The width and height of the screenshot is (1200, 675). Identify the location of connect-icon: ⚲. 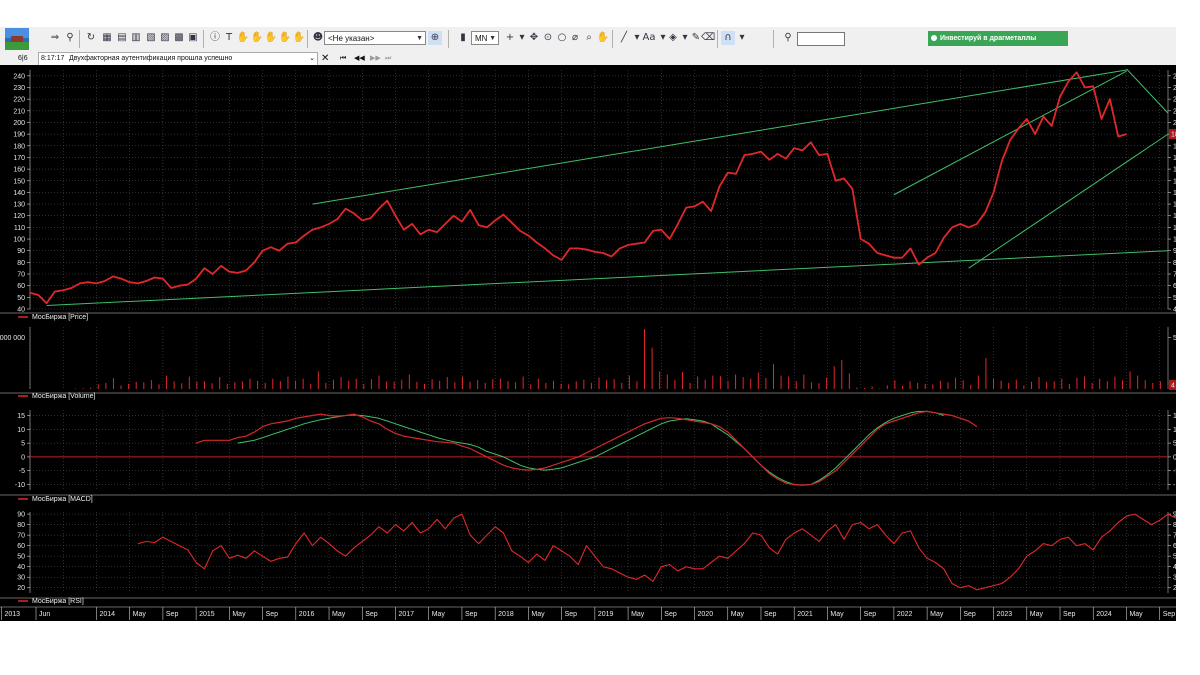
(70, 38).